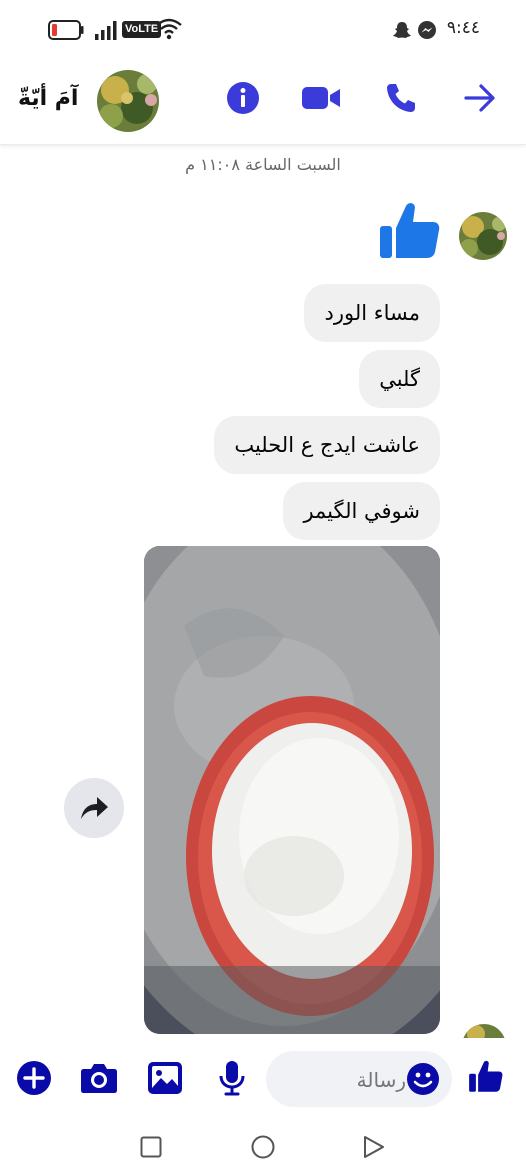 This screenshot has height=1175, width=526. What do you see at coordinates (169, 31) in the screenshot?
I see `wifi-icon` at bounding box center [169, 31].